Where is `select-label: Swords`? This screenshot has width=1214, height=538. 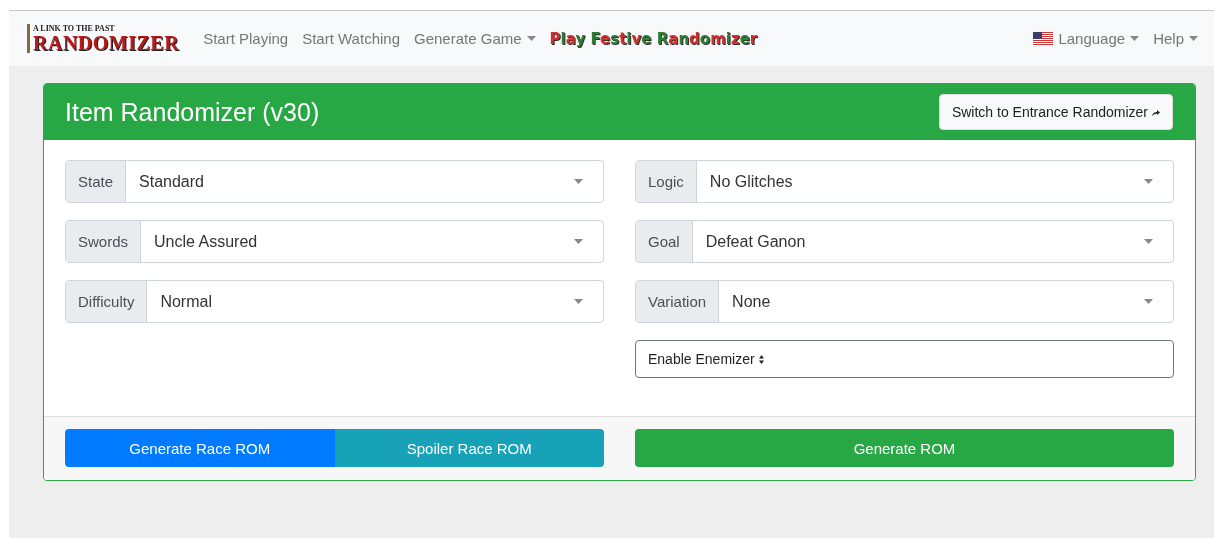 select-label: Swords is located at coordinates (104, 241).